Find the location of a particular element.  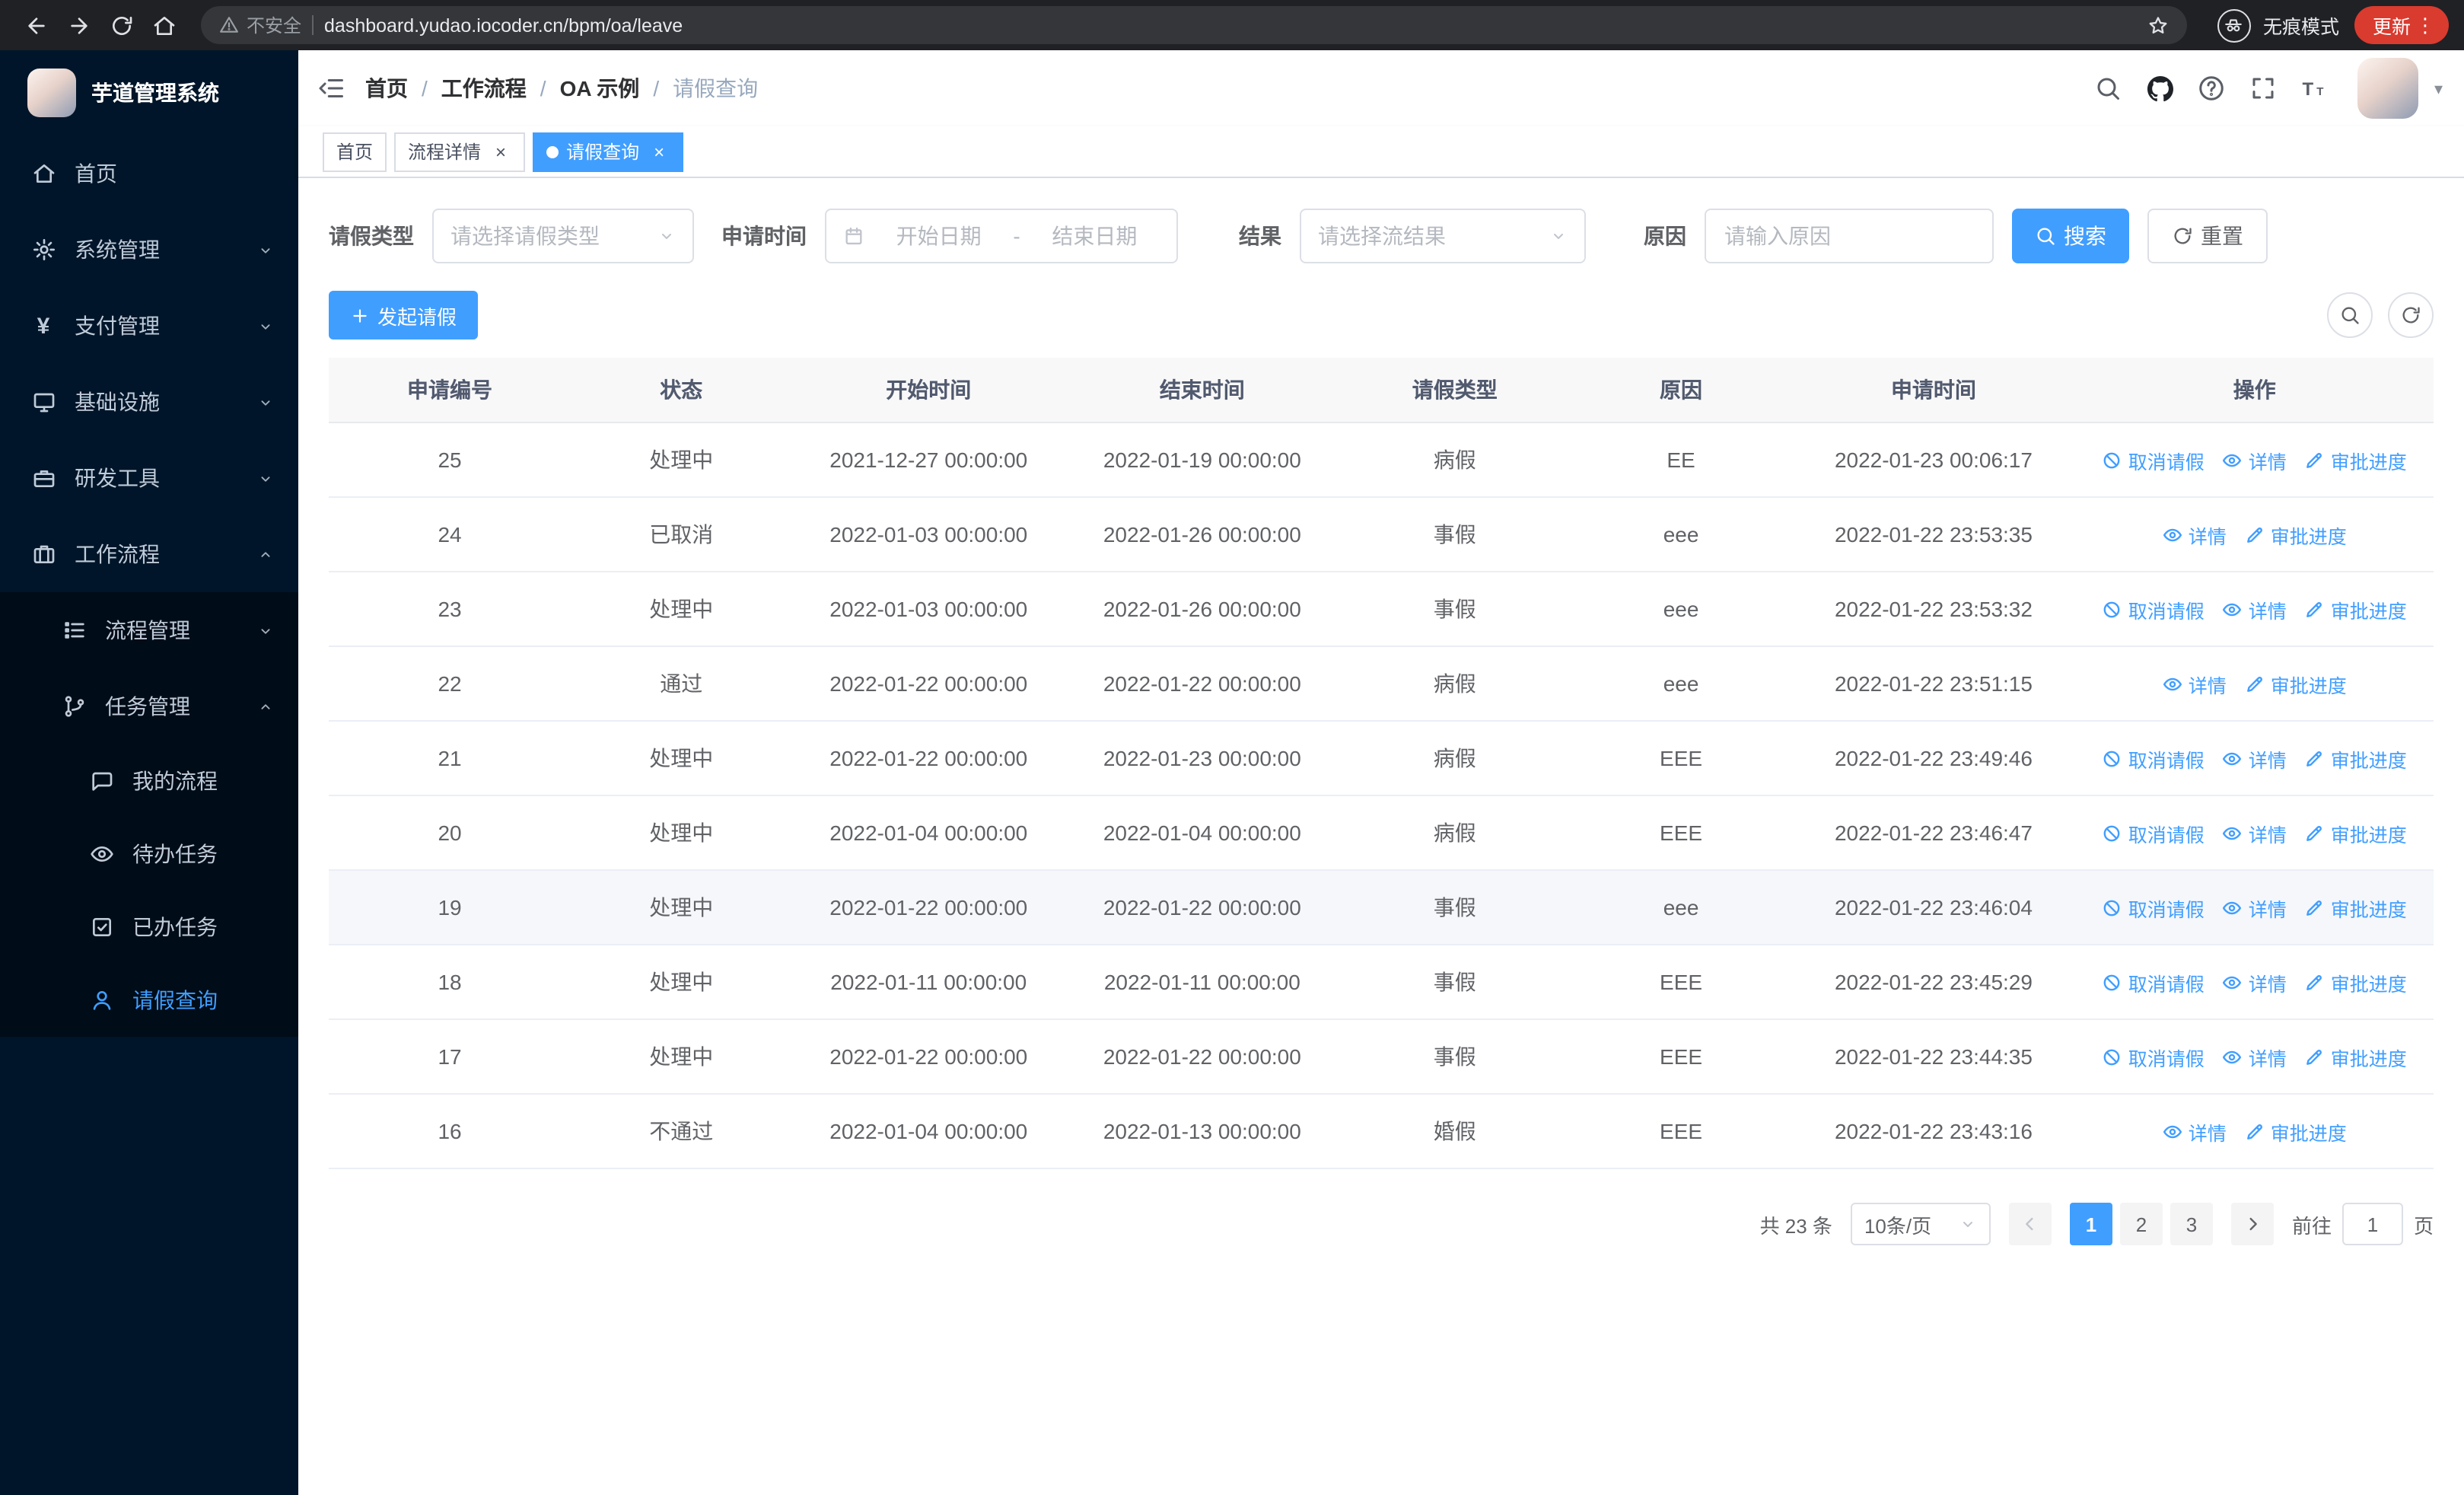

breadcrumb-item: OA 示例 is located at coordinates (600, 89).